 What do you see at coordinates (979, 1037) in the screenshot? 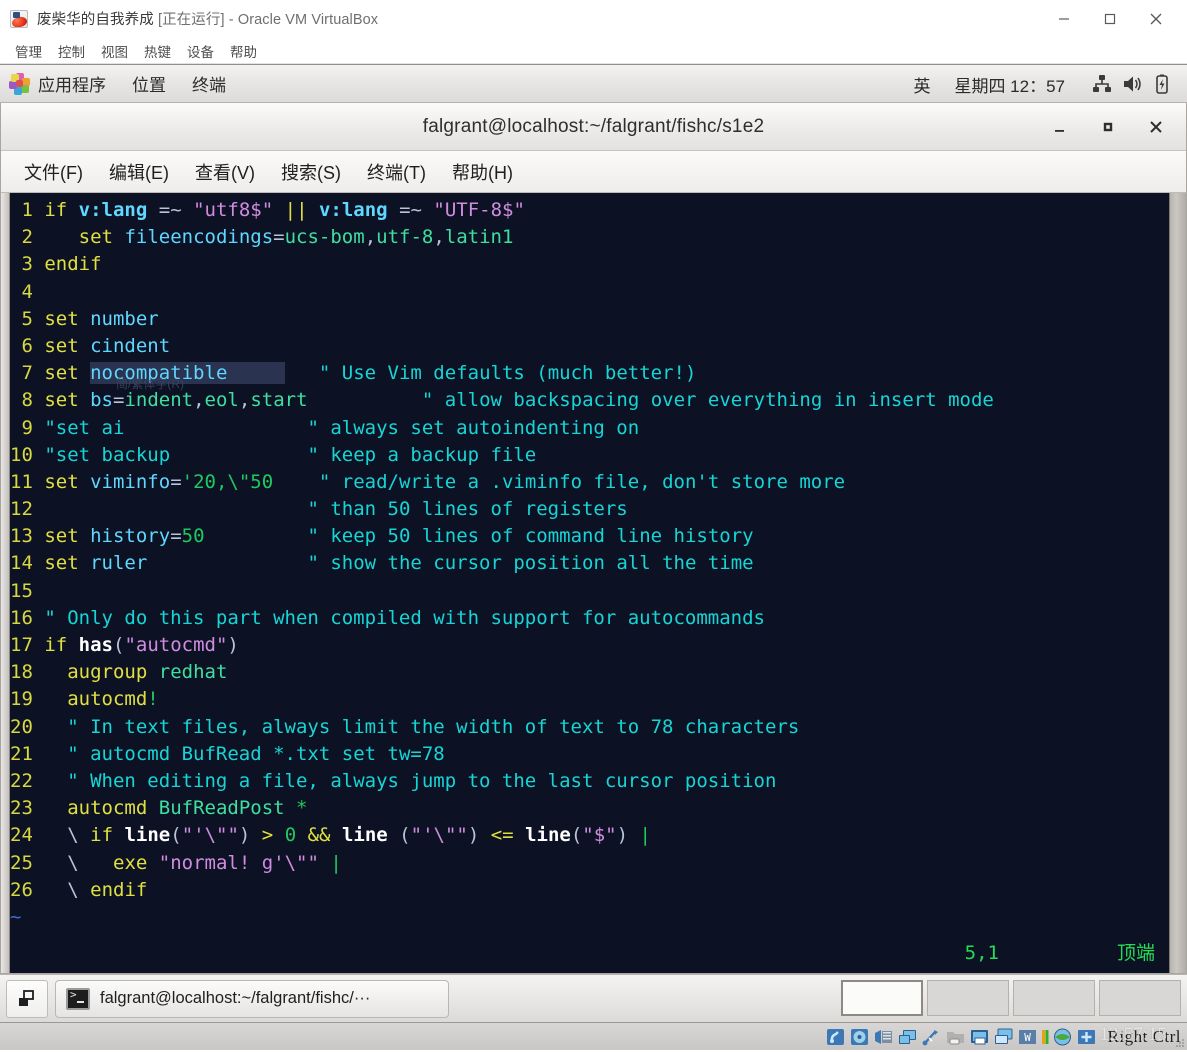
I see `display-icon` at bounding box center [979, 1037].